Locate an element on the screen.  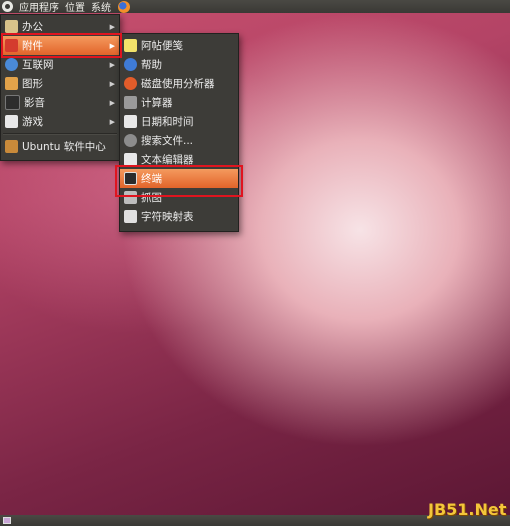
menu-item-character-map: 字符映射表 is located at coordinates (179, 216).